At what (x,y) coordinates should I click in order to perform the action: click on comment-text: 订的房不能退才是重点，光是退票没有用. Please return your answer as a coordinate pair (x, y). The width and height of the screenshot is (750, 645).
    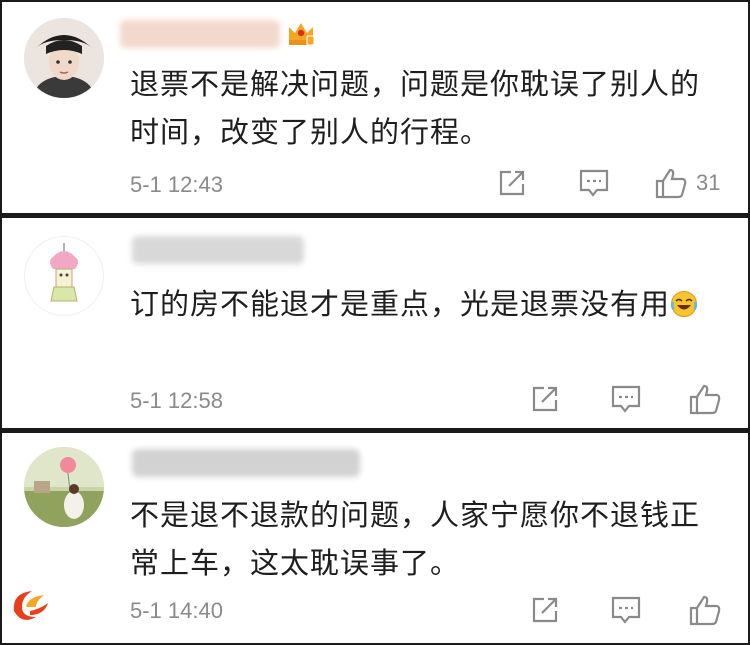
    Looking at the image, I should click on (420, 304).